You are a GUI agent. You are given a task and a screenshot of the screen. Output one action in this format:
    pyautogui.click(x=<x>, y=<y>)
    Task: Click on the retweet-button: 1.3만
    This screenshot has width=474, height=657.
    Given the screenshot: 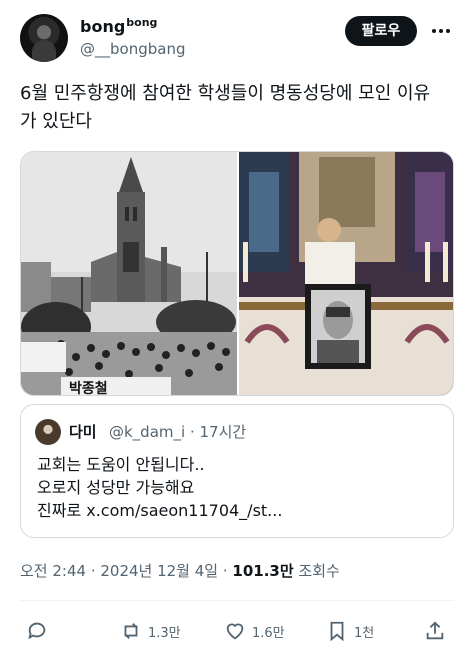 What is the action you would take?
    pyautogui.click(x=150, y=631)
    